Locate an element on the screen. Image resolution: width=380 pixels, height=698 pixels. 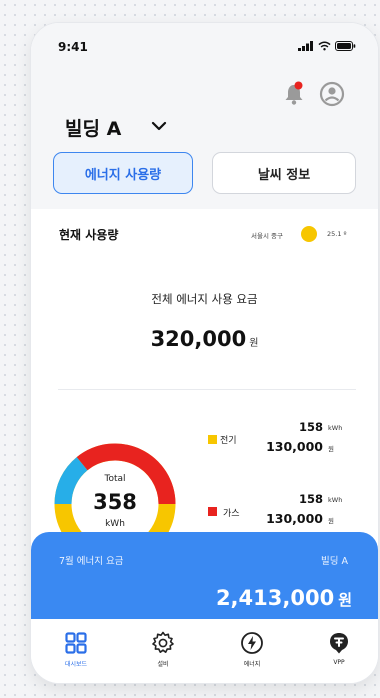
gear-icon is located at coordinates (163, 642).